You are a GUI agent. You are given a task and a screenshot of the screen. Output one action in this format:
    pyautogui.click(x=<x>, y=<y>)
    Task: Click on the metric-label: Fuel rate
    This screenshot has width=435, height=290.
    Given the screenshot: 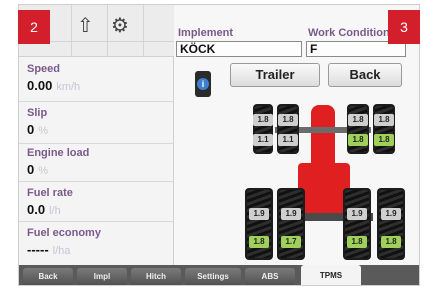 What is the action you would take?
    pyautogui.click(x=50, y=193)
    